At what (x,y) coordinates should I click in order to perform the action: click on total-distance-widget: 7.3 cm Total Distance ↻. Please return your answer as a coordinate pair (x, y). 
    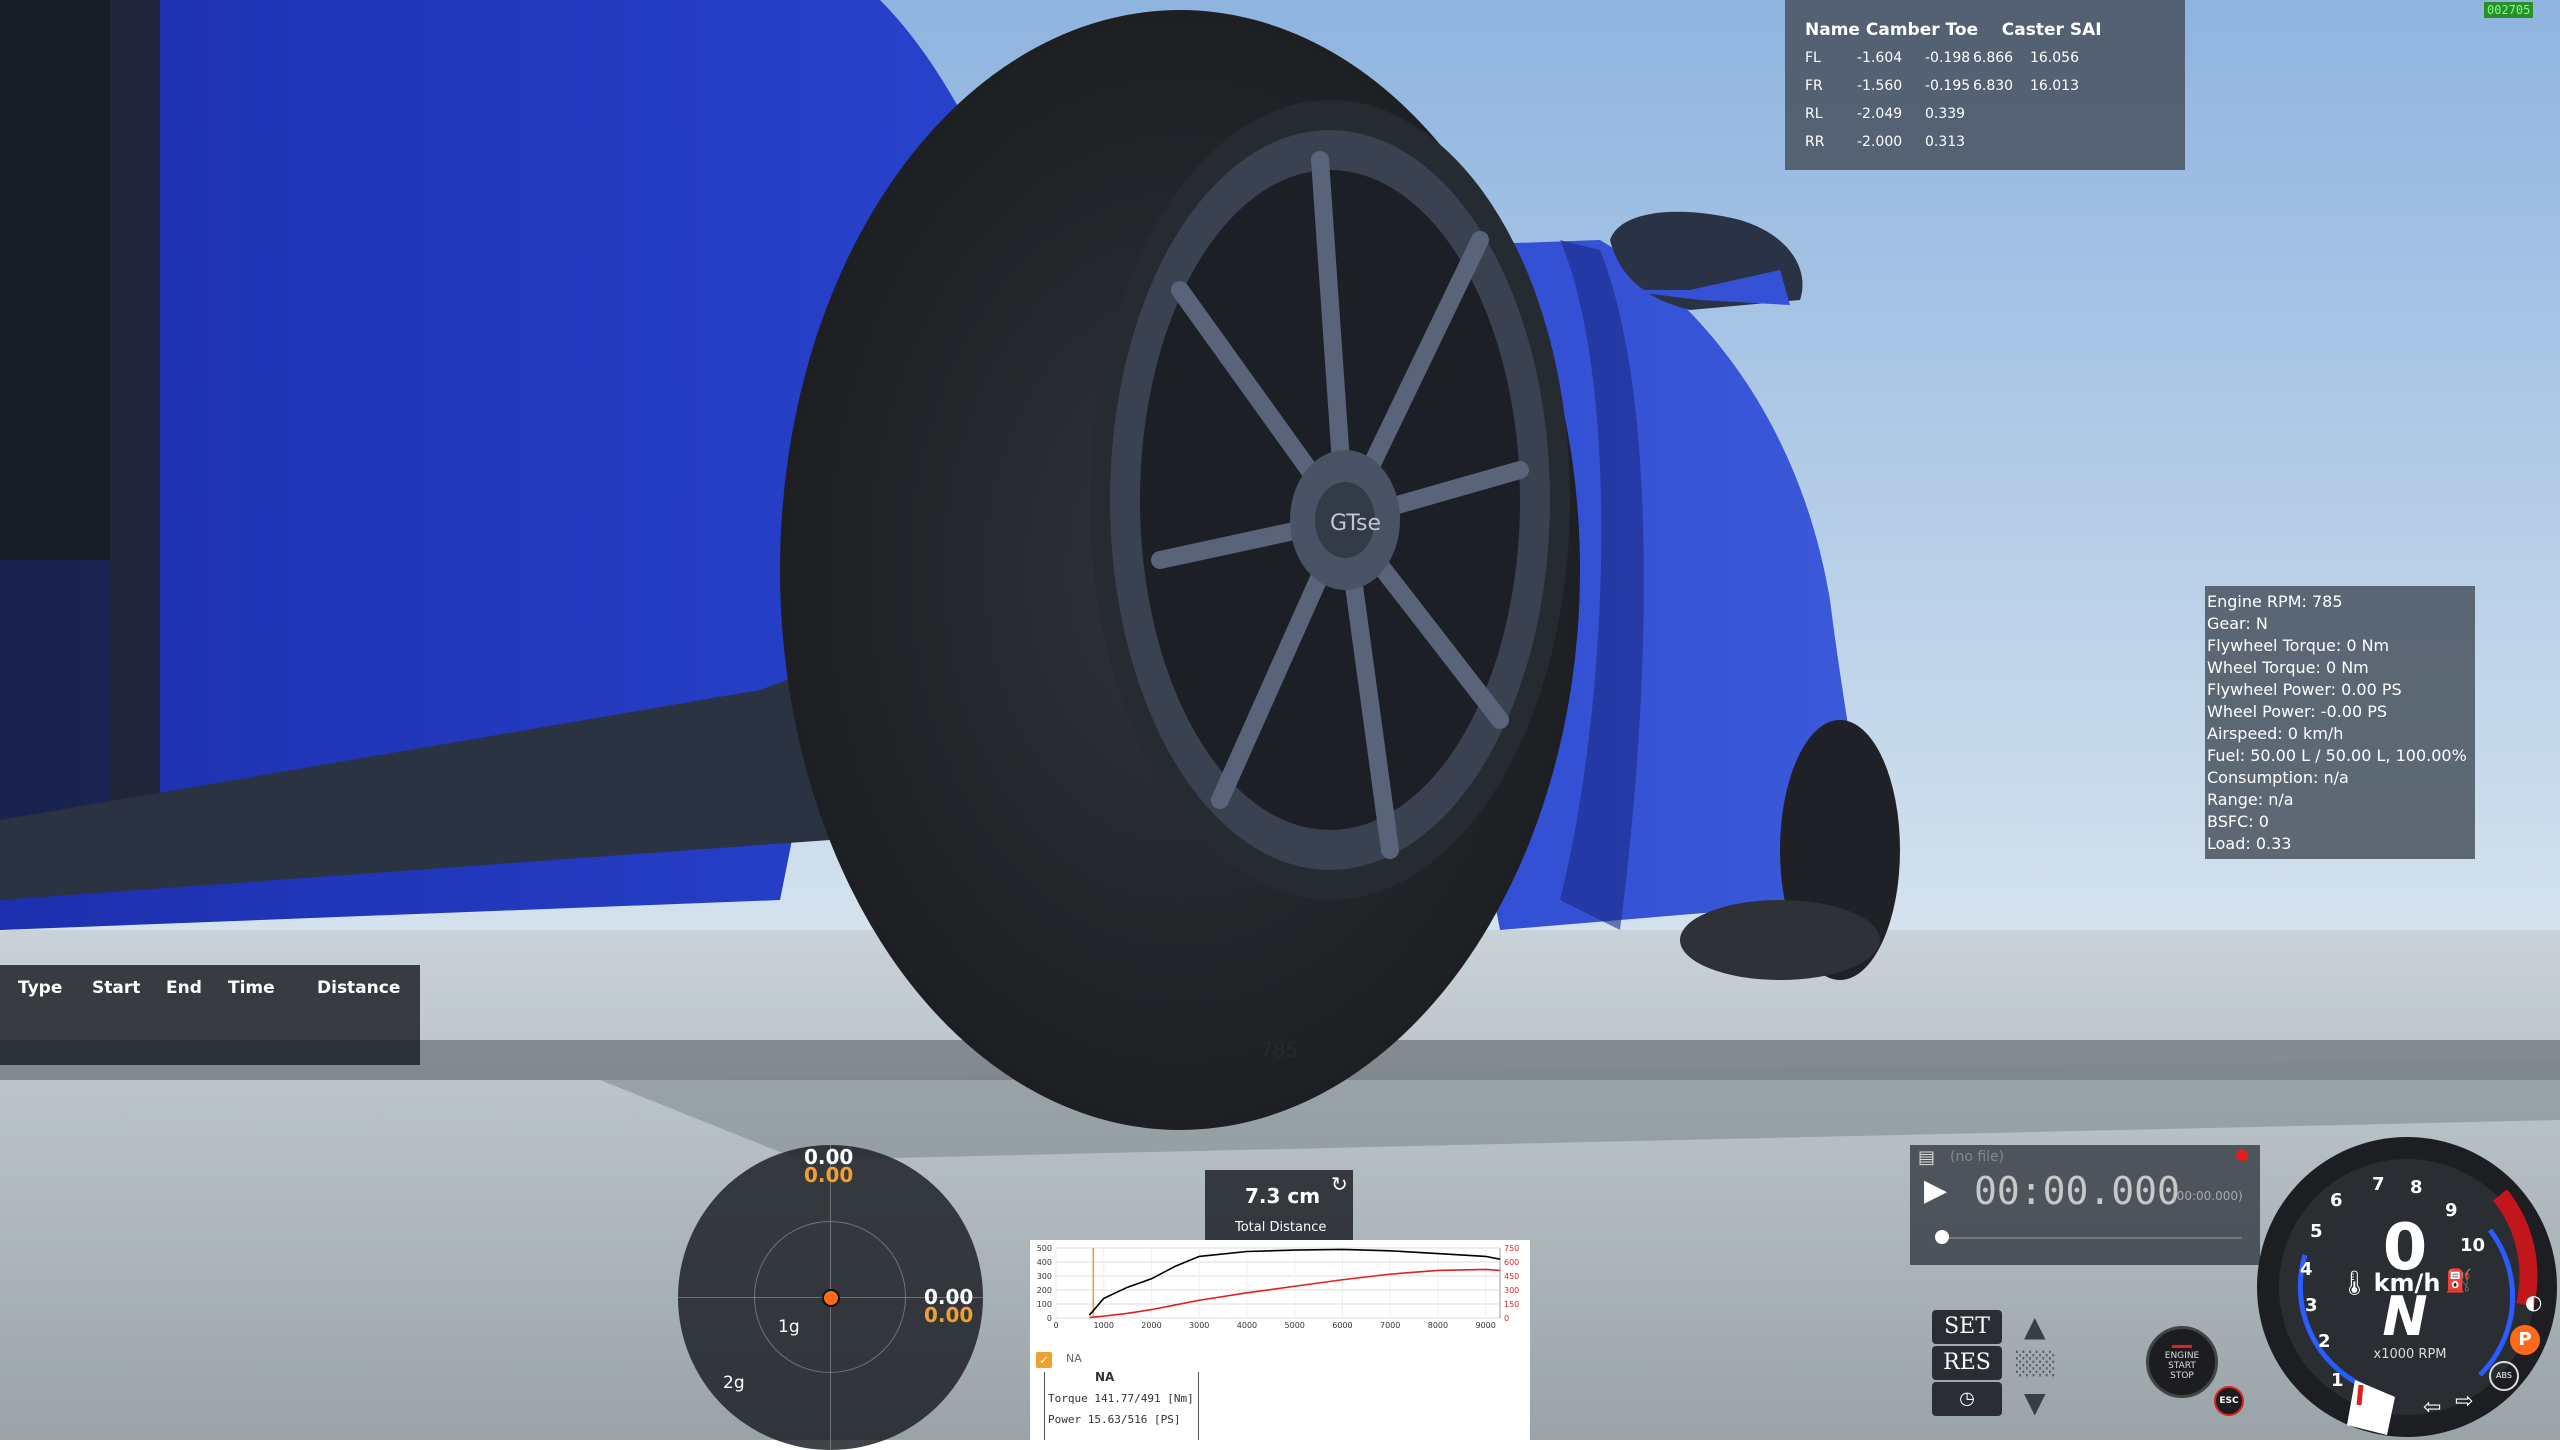
    Looking at the image, I should click on (1279, 1205).